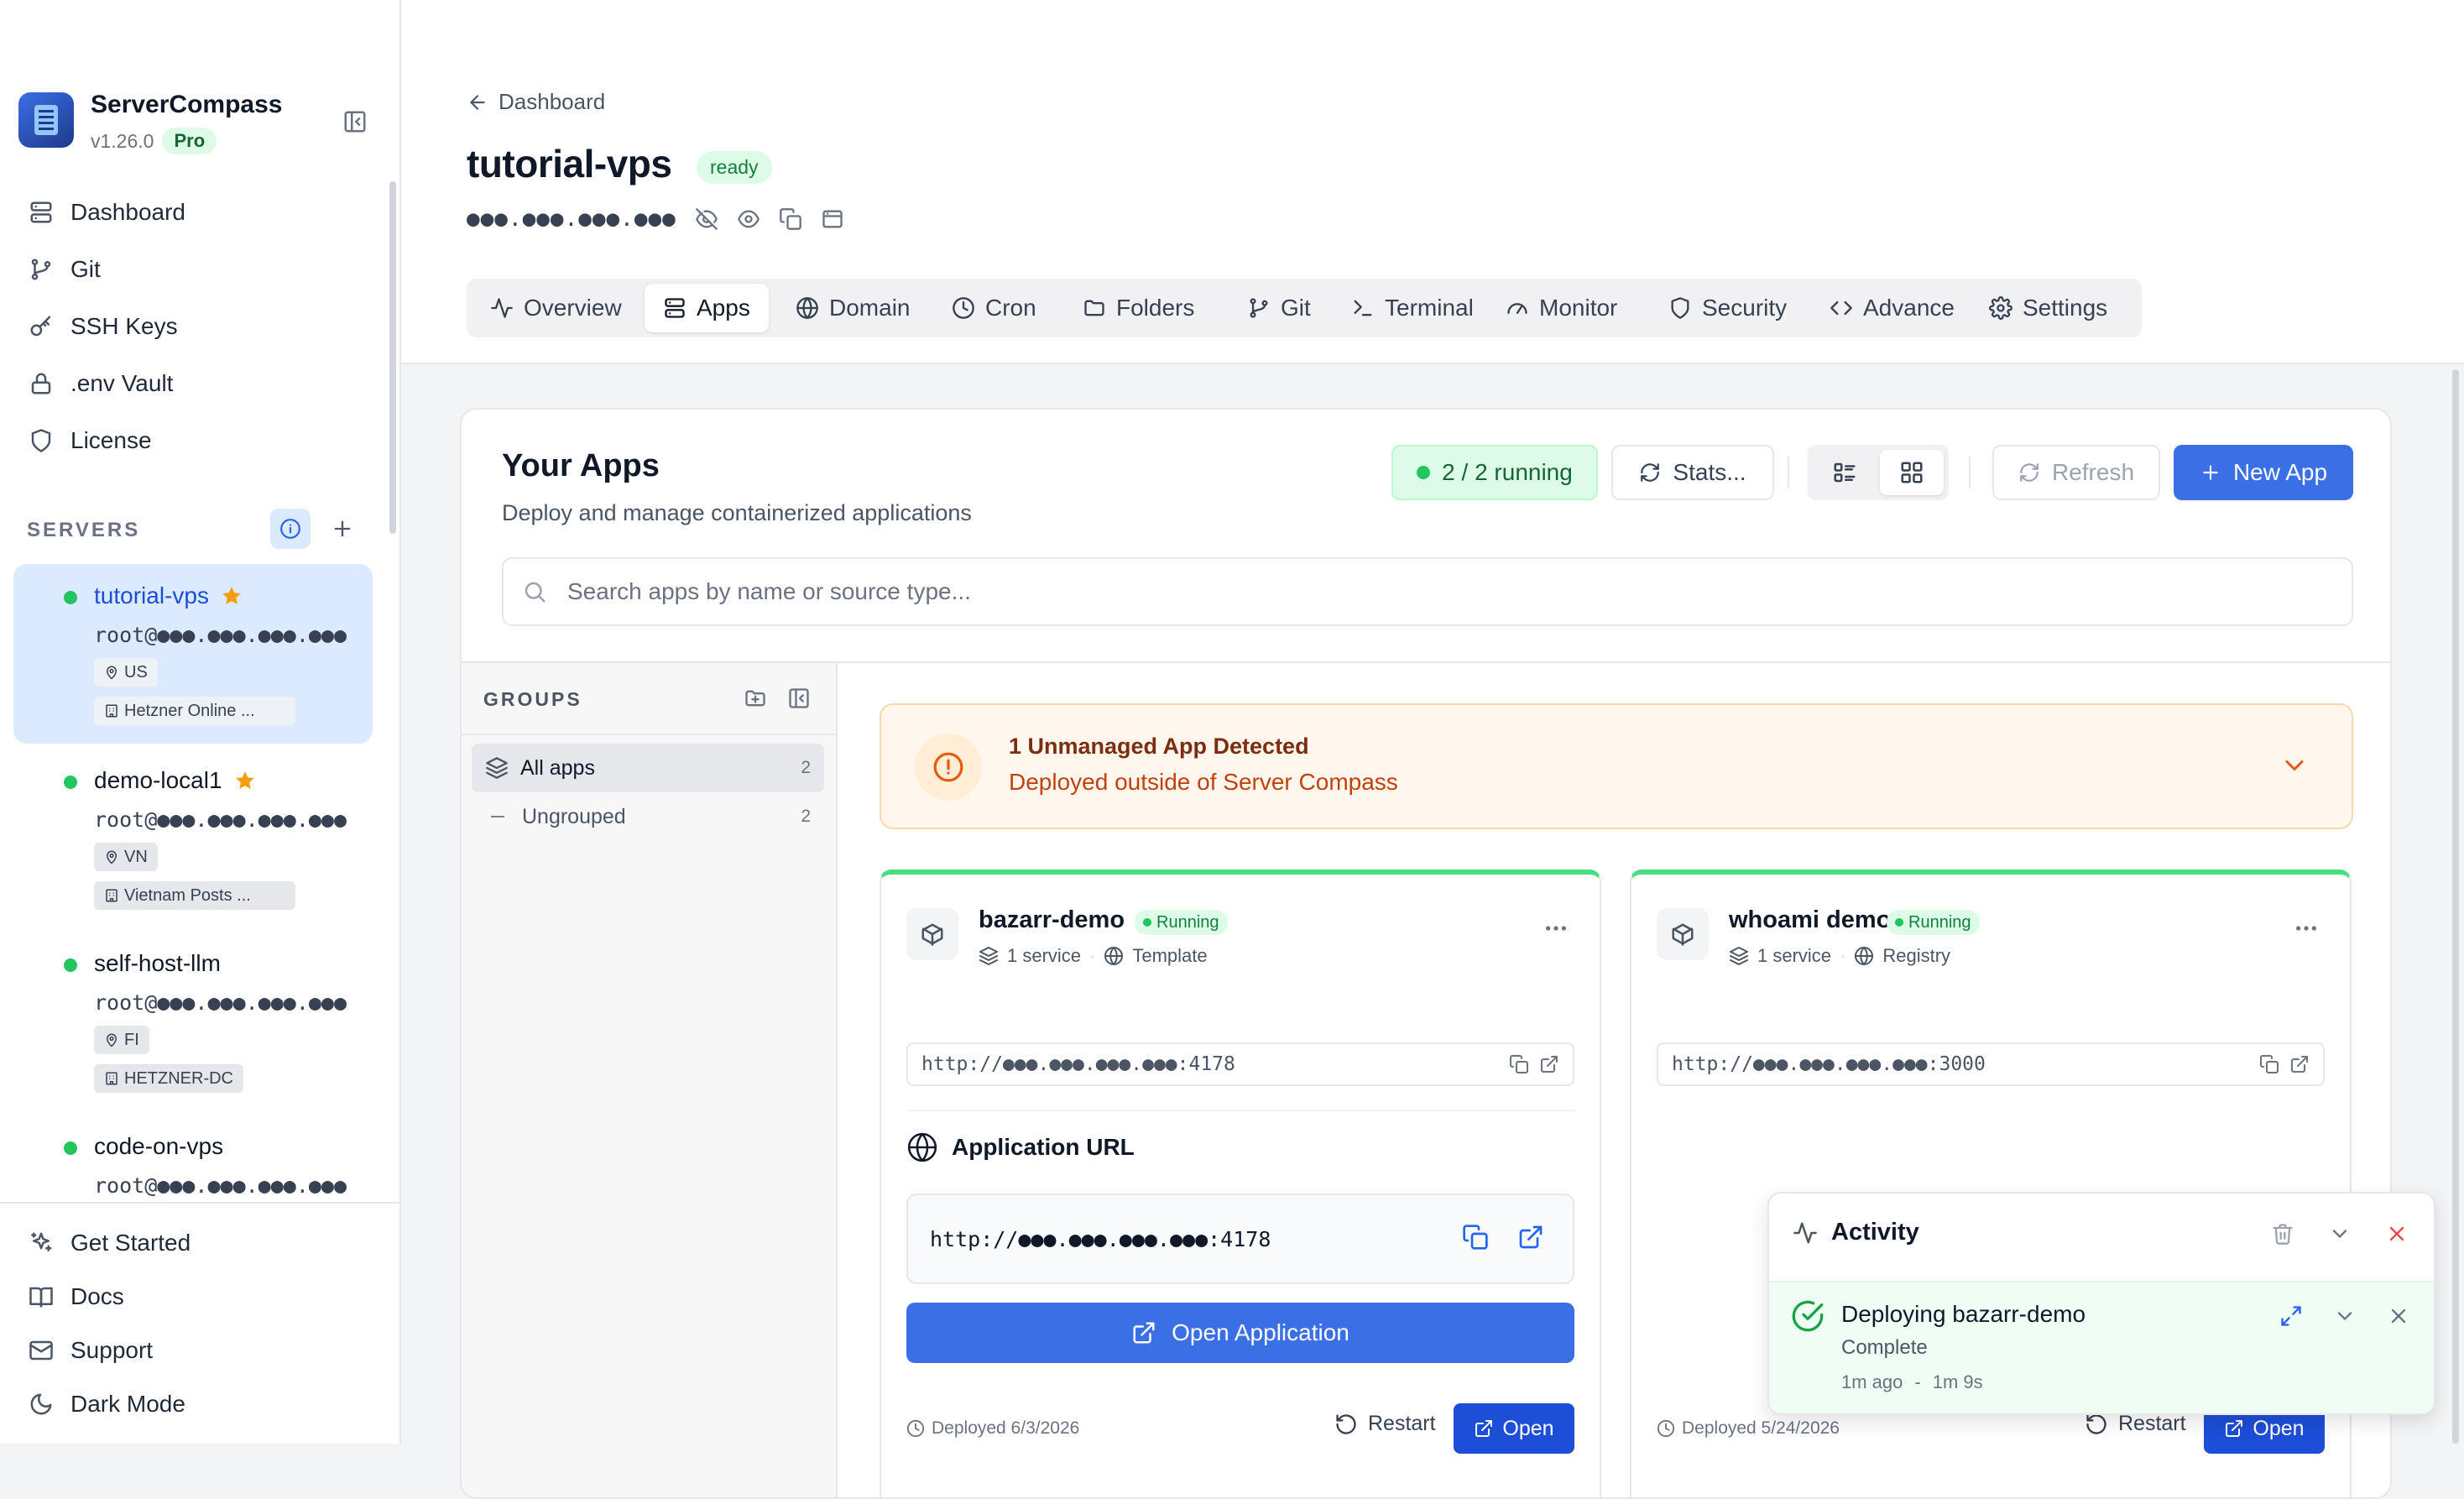  I want to click on collapse-sidebar-icon, so click(355, 122).